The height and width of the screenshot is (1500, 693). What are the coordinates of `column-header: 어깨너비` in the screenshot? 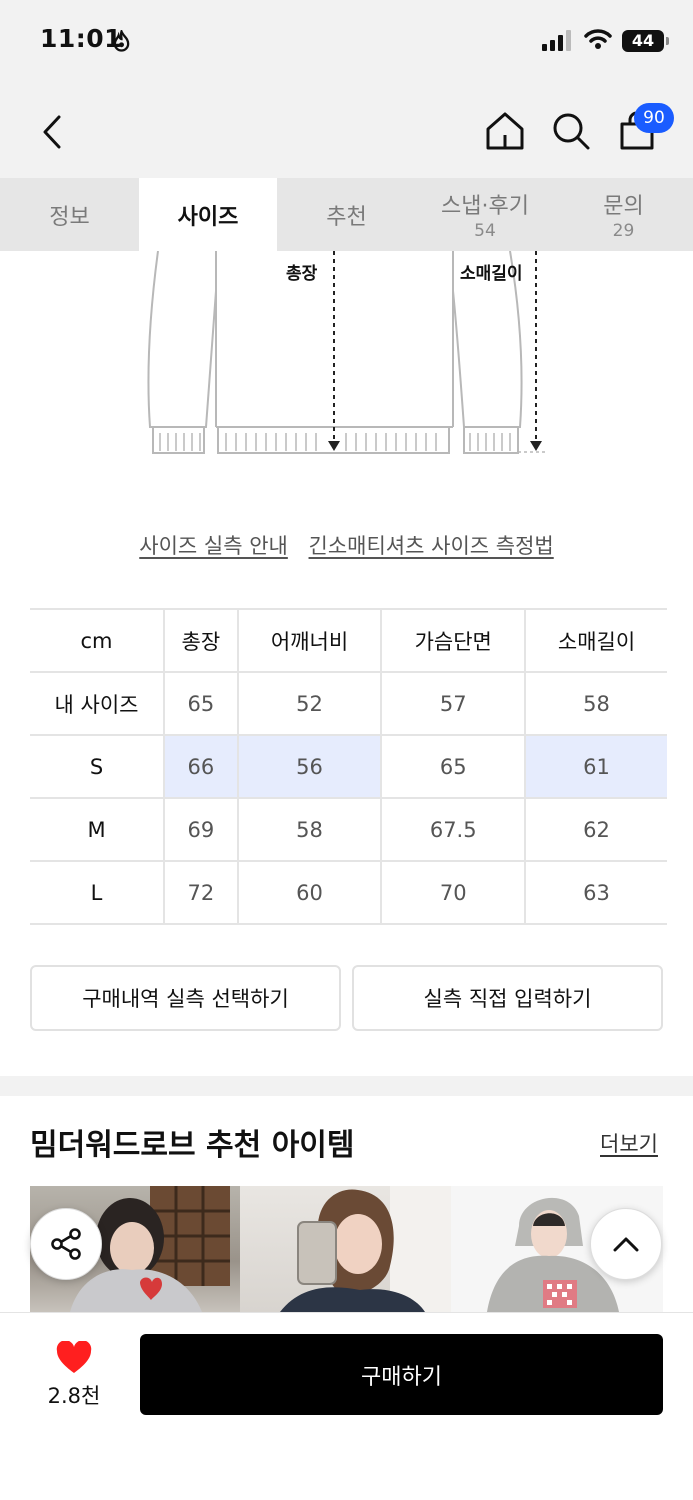 It's located at (310, 640).